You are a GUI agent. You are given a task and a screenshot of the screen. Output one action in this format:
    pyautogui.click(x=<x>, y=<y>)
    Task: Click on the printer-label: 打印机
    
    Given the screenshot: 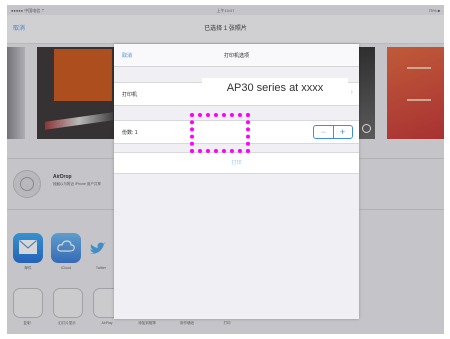 What is the action you would take?
    pyautogui.click(x=130, y=95)
    